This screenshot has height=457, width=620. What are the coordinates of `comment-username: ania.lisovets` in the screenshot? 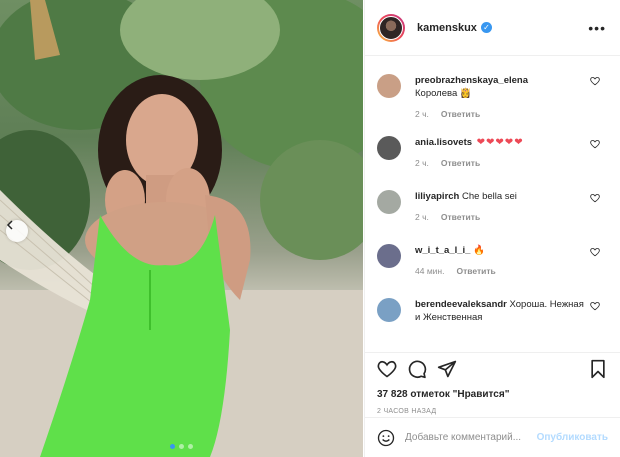 It's located at (443, 142).